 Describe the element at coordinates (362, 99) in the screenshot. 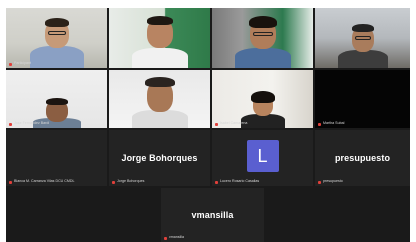

I see `participant-tile-8: Martha Subal` at that location.